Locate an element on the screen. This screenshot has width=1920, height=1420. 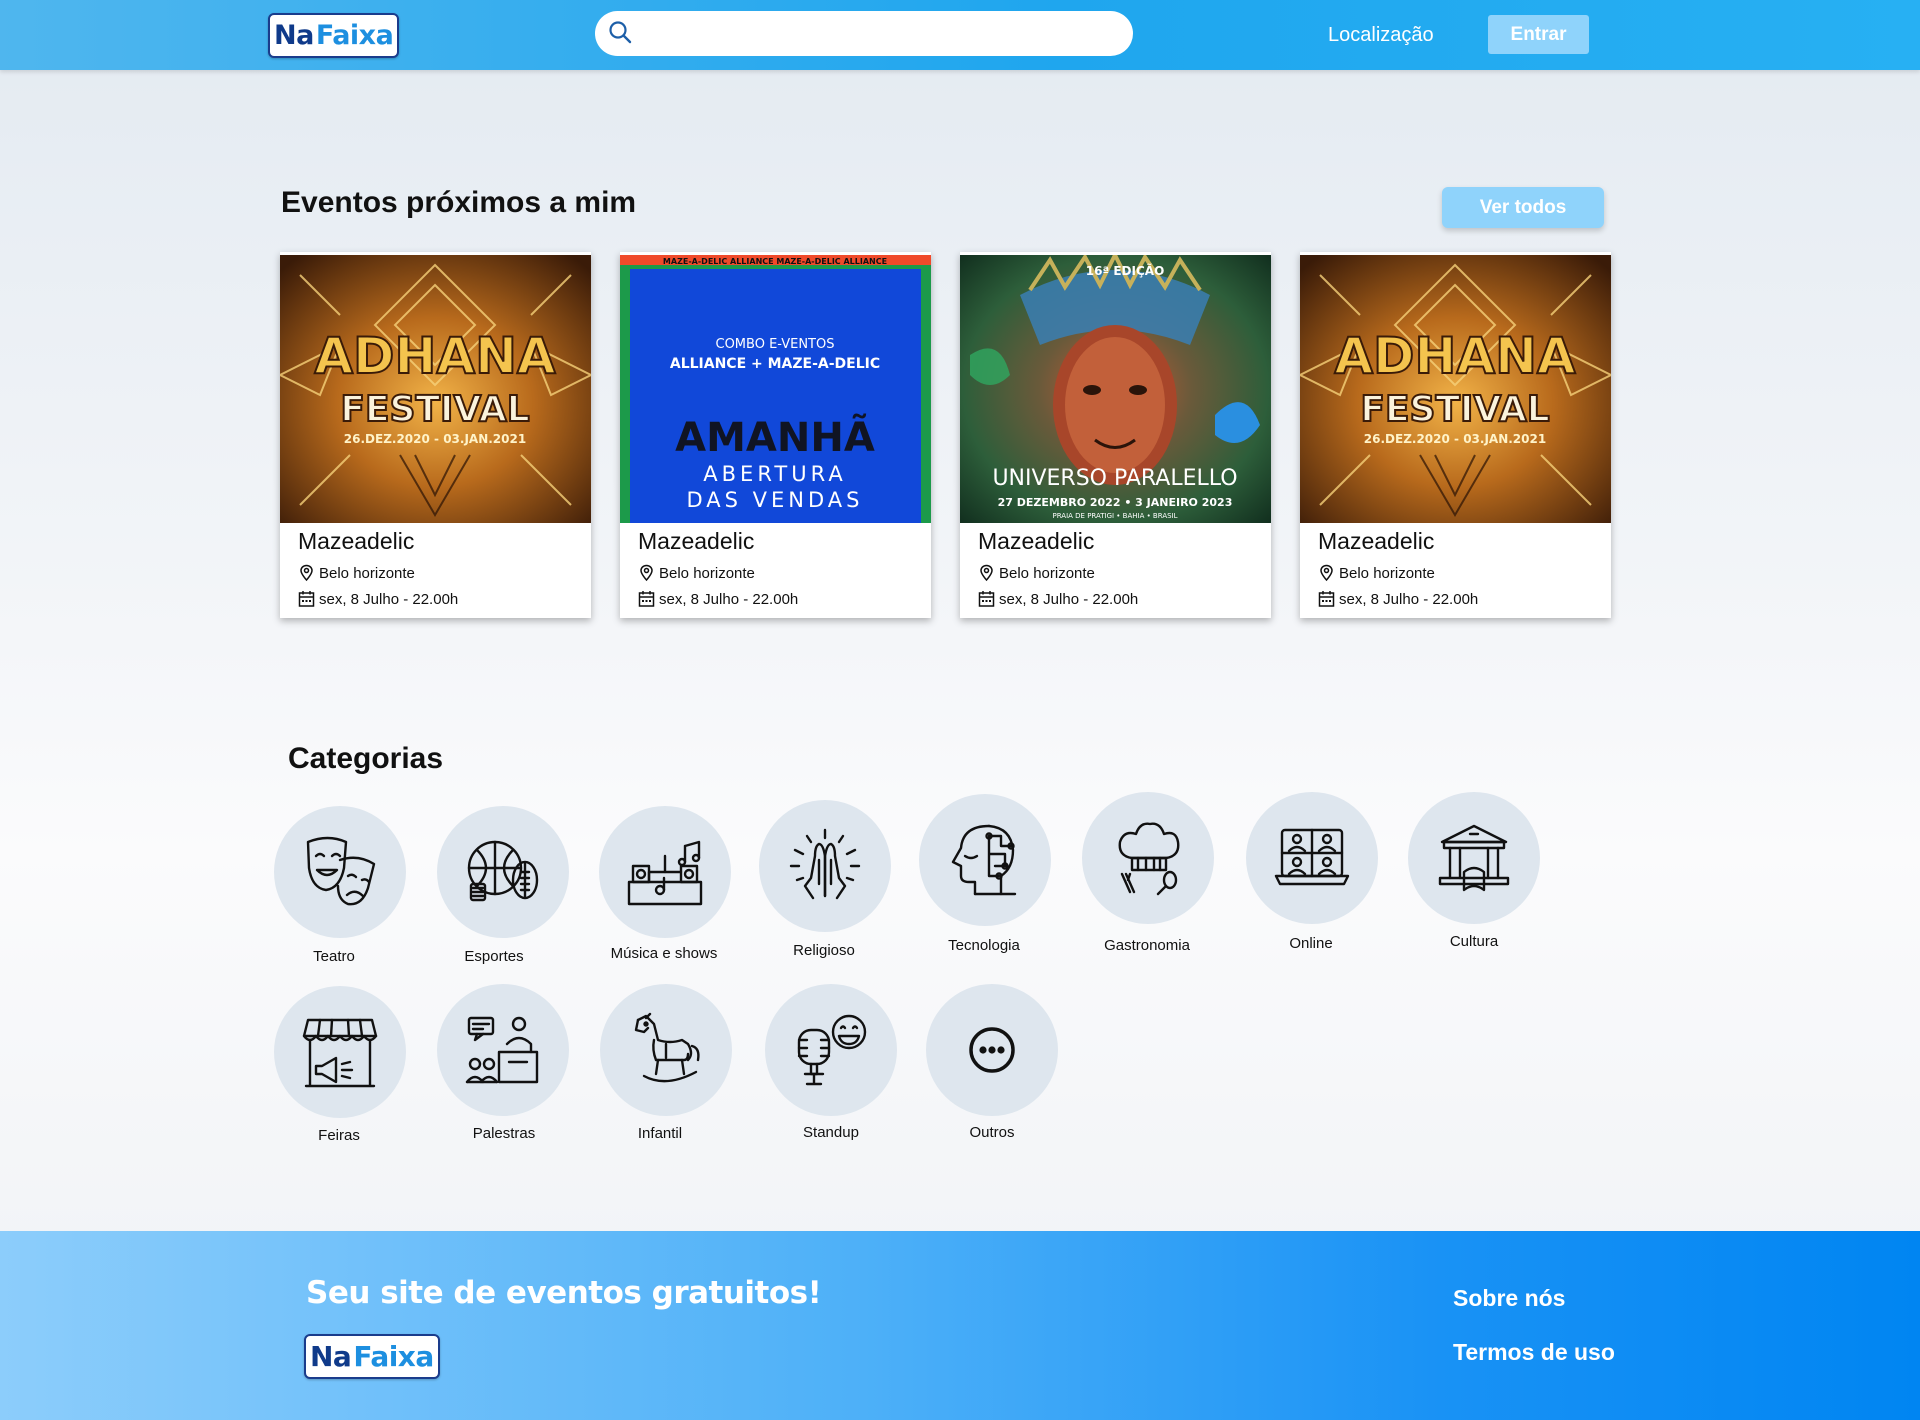
category-religioso is located at coordinates (825, 866).